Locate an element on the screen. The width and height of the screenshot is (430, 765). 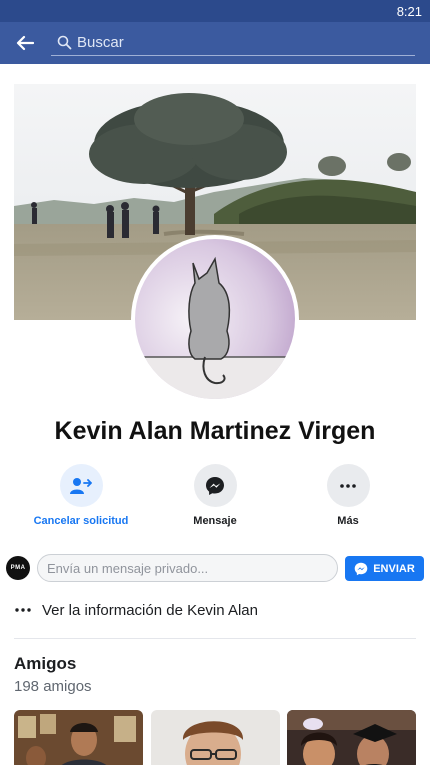
message-label: Mensaje is located at coordinates (215, 521).